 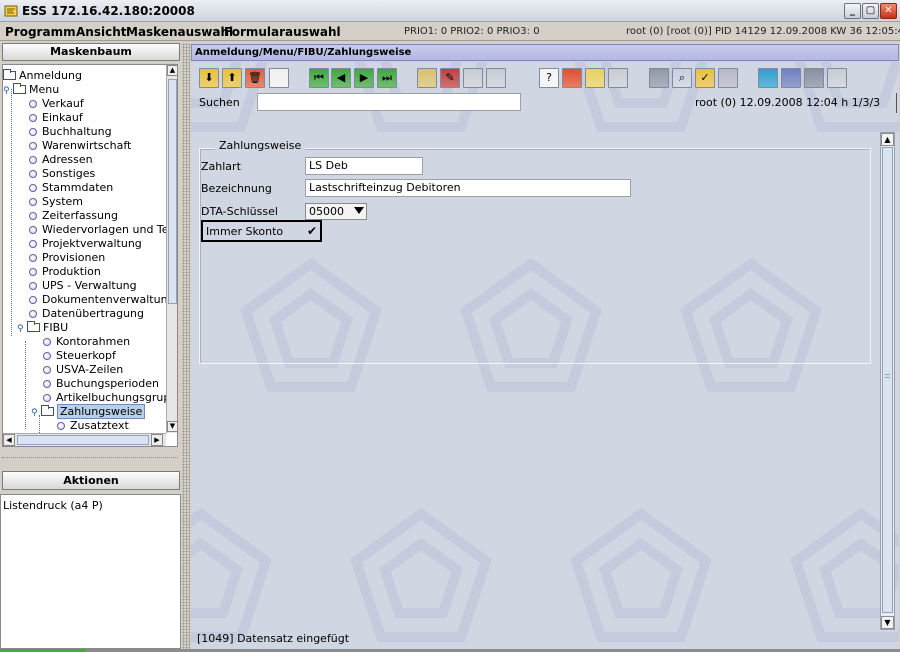 What do you see at coordinates (179, 32) in the screenshot?
I see `menu-maskenauswahl: Maskenauswahl` at bounding box center [179, 32].